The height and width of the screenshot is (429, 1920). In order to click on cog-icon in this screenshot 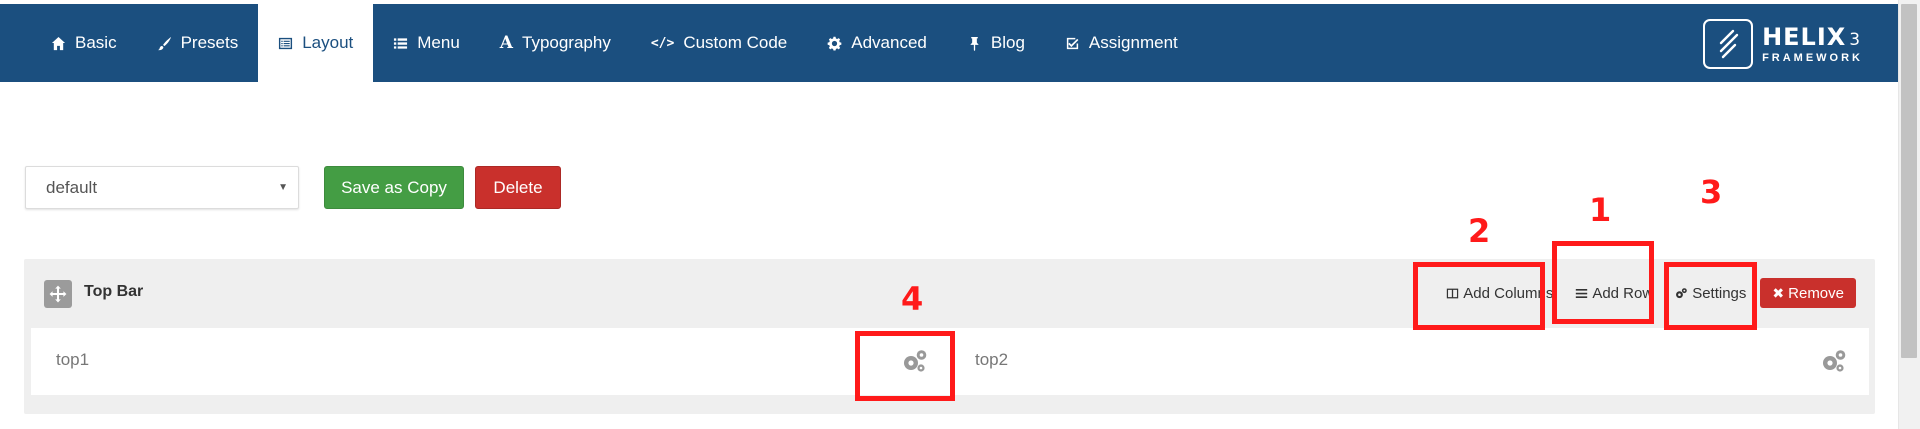, I will do `click(834, 43)`.